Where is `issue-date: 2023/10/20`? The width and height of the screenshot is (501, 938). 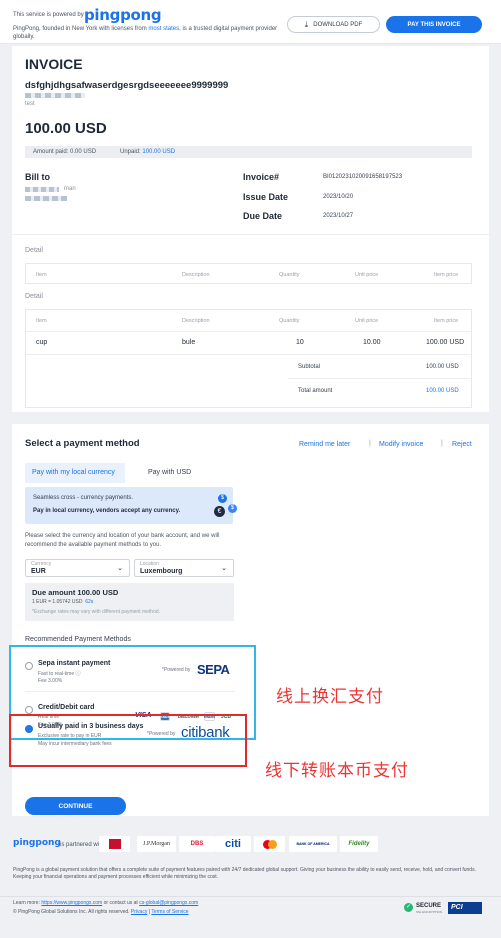 issue-date: 2023/10/20 is located at coordinates (338, 197).